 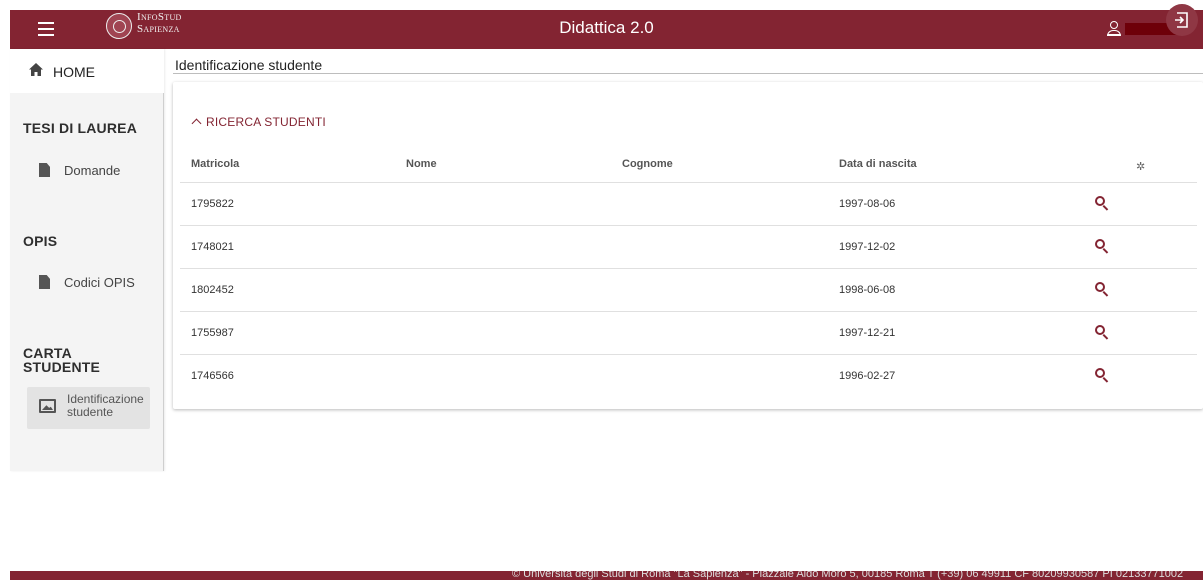 I want to click on cell-data-nascita: 1997-12-21, so click(x=867, y=333).